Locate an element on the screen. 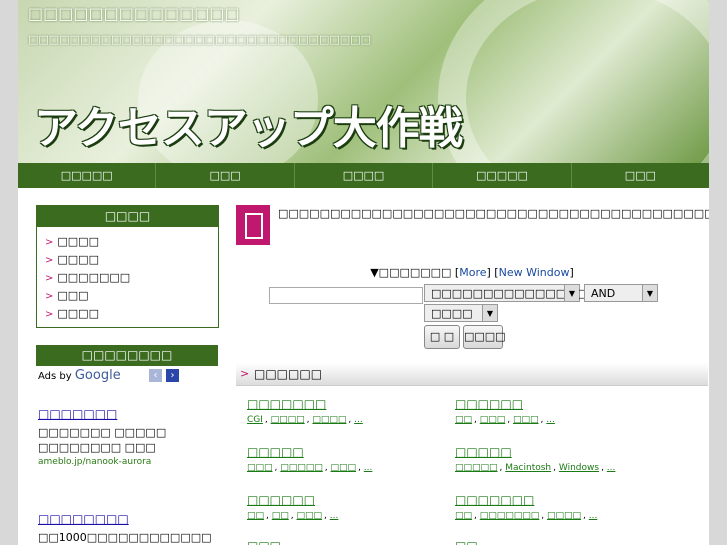 The width and height of the screenshot is (727, 545). more-link: More is located at coordinates (472, 272).